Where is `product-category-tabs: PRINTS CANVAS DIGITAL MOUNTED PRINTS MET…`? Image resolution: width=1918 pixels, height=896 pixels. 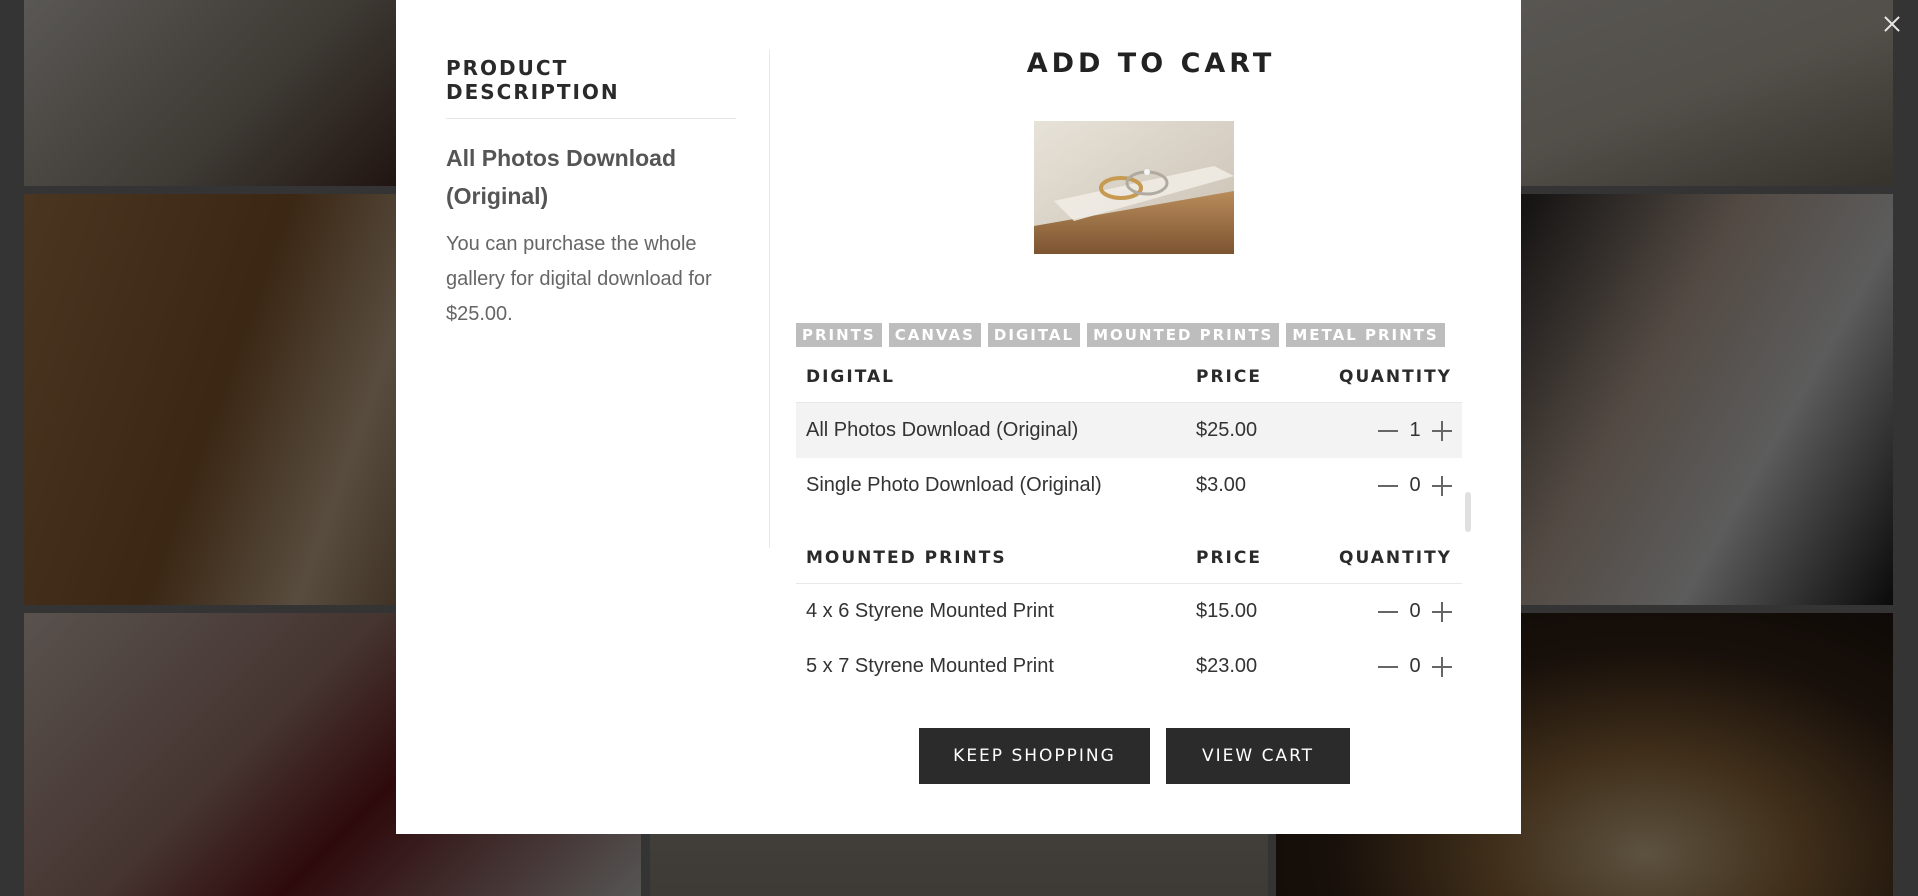 product-category-tabs: PRINTS CANVAS DIGITAL MOUNTED PRINTS MET… is located at coordinates (1120, 335).